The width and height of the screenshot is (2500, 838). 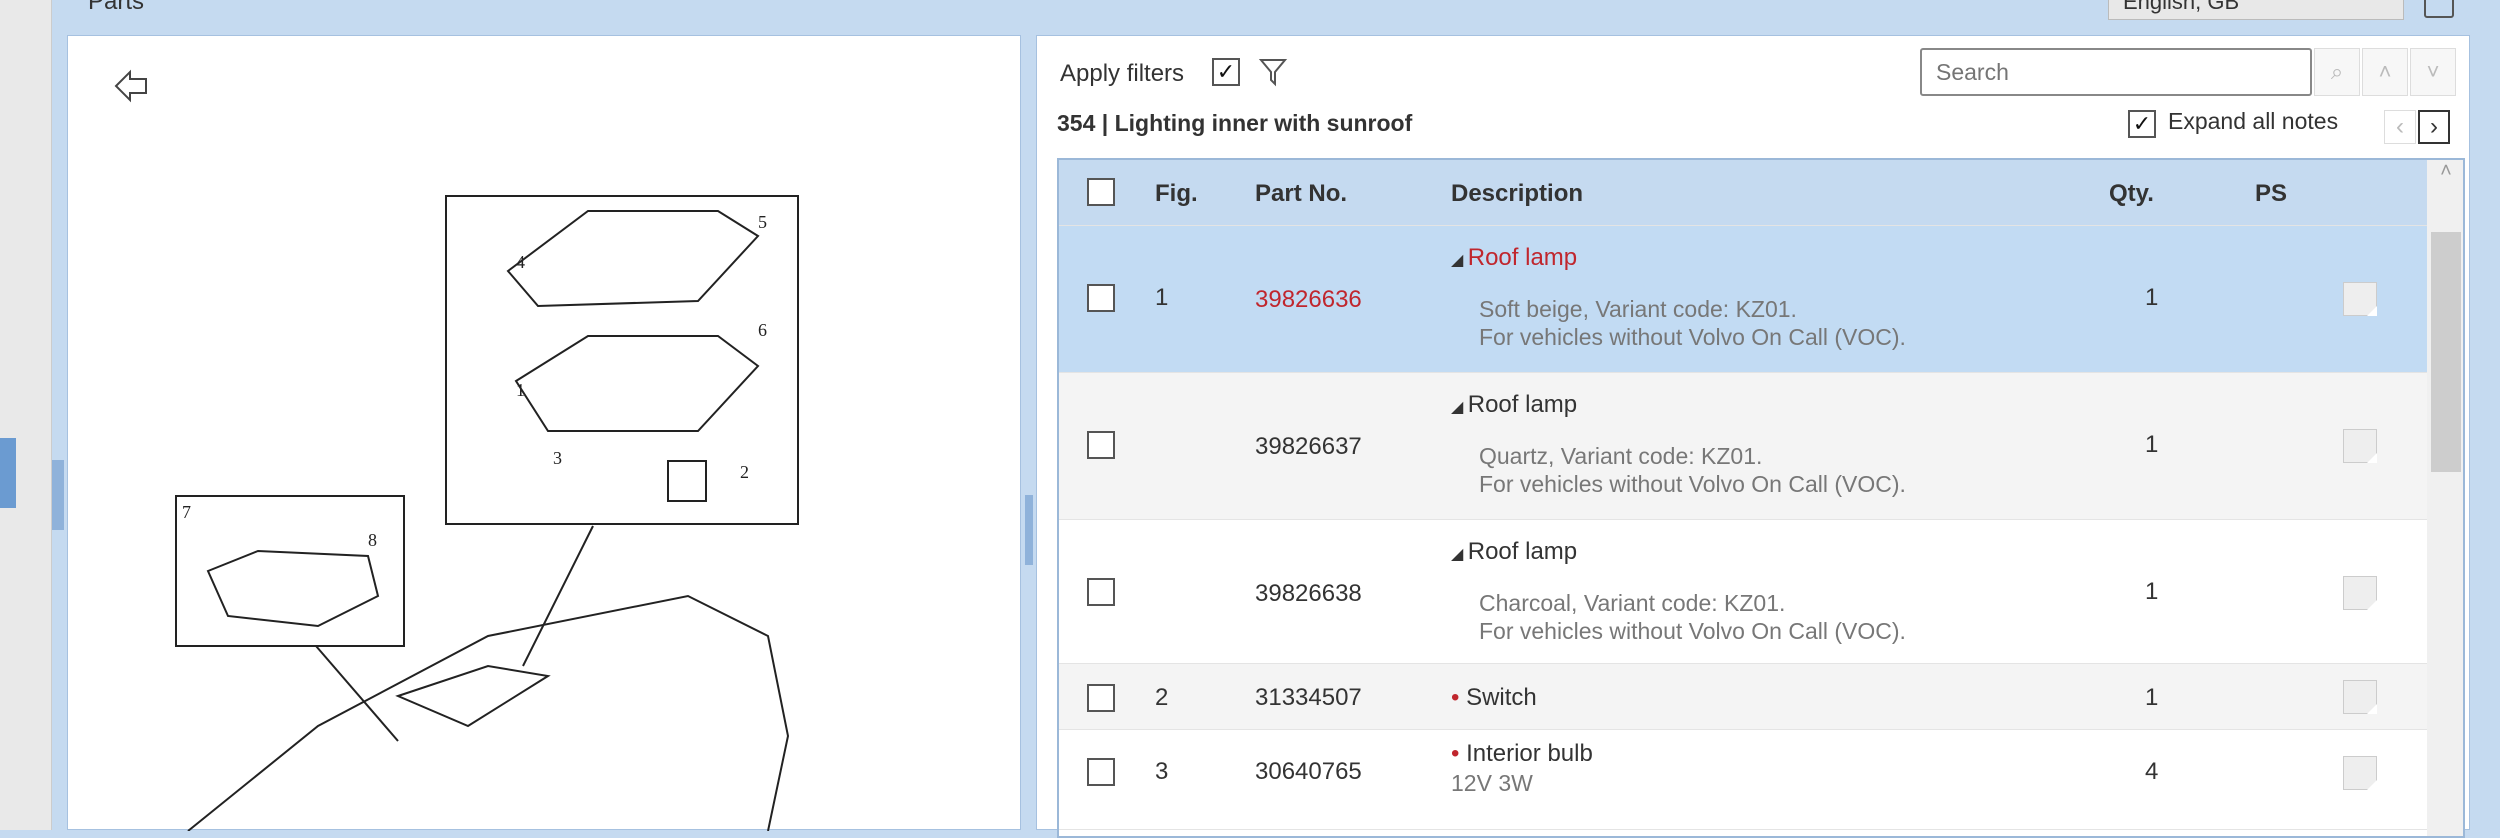 What do you see at coordinates (1743, 697) in the screenshot?
I see `table-row: 2 31334507 • Switch 1` at bounding box center [1743, 697].